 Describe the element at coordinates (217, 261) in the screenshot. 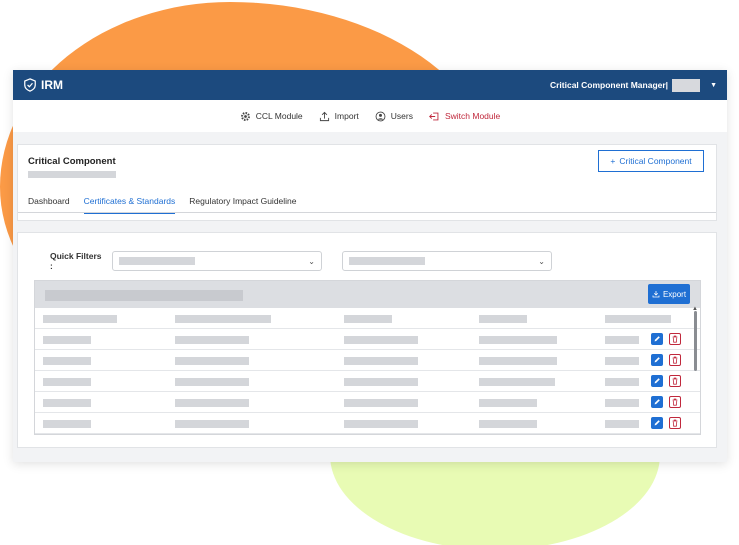

I see `filter-select-1: ⌄` at that location.